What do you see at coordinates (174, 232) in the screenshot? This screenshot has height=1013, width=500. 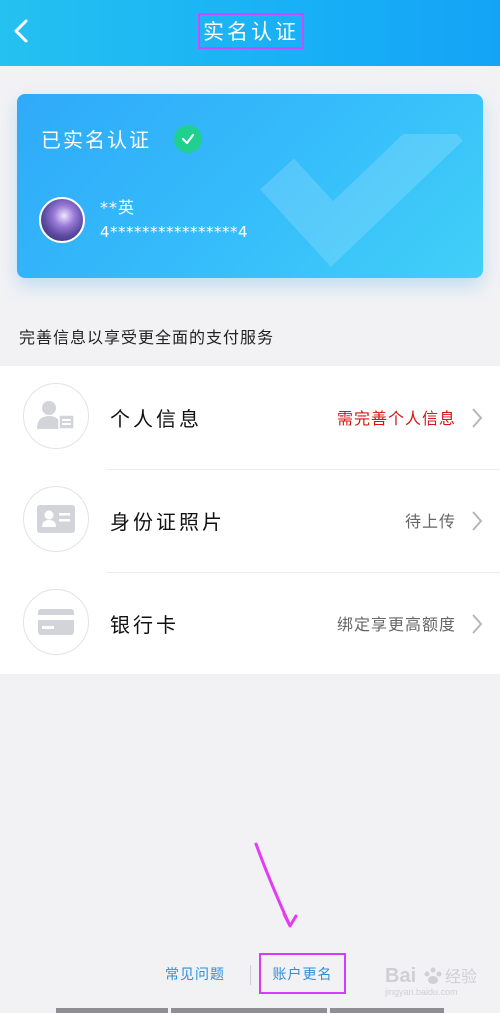 I see `masked-id-number: 4****************4` at bounding box center [174, 232].